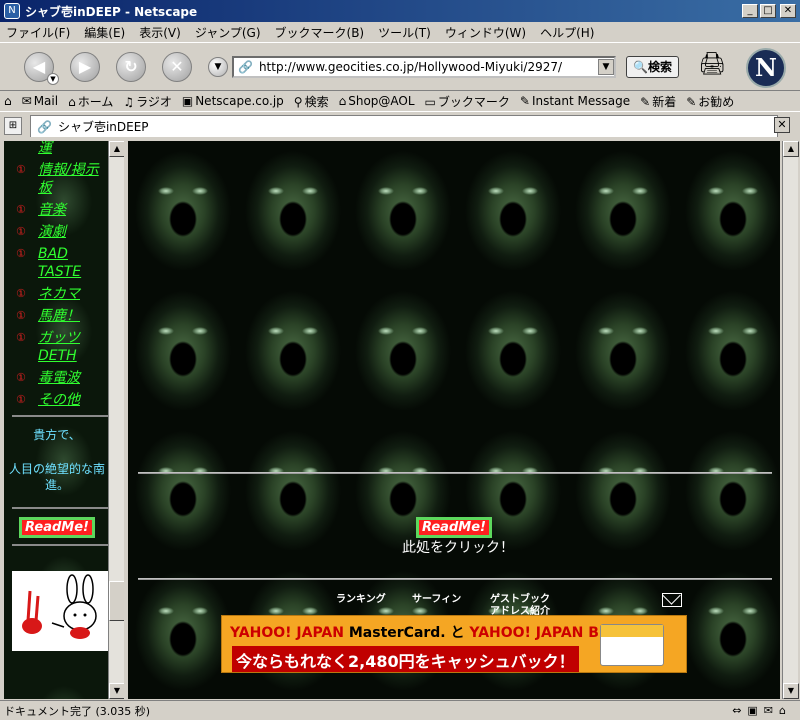  What do you see at coordinates (116, 601) in the screenshot?
I see `scroll-thumb` at bounding box center [116, 601].